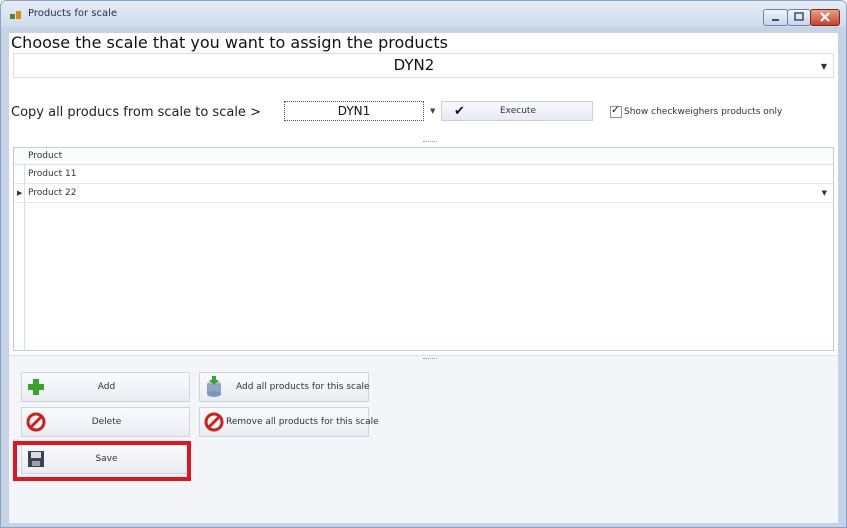  What do you see at coordinates (423, 156) in the screenshot?
I see `grid-header: Product` at bounding box center [423, 156].